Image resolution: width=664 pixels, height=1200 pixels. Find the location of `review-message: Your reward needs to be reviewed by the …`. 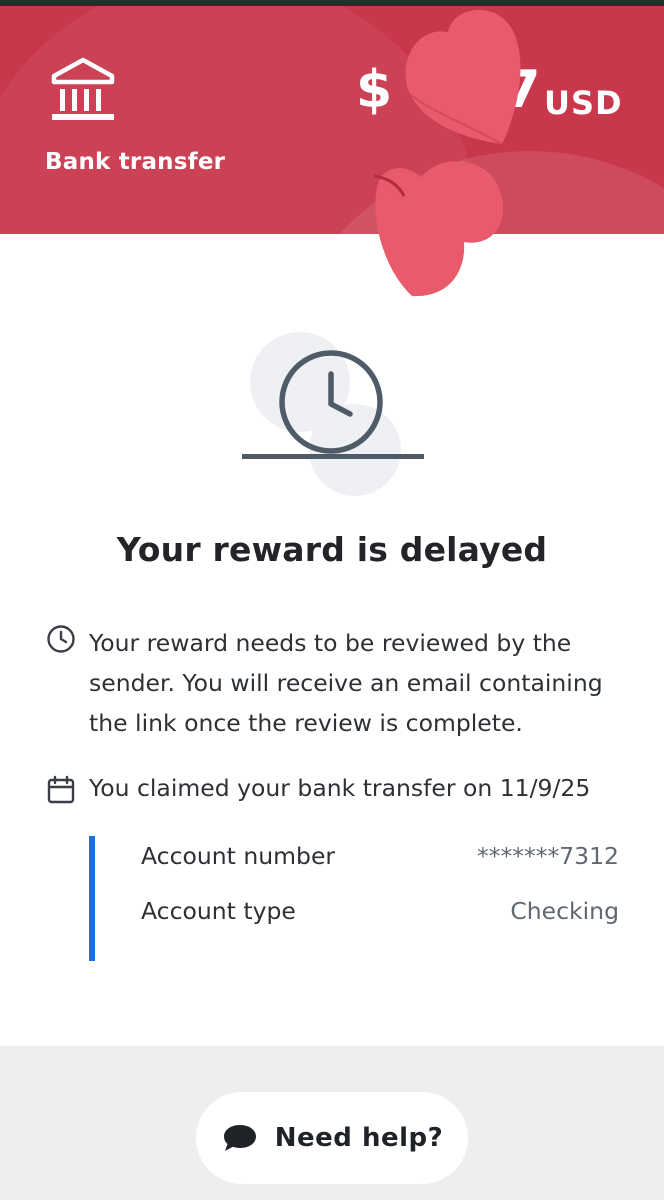

review-message: Your reward needs to be reviewed by the … is located at coordinates (346, 683).